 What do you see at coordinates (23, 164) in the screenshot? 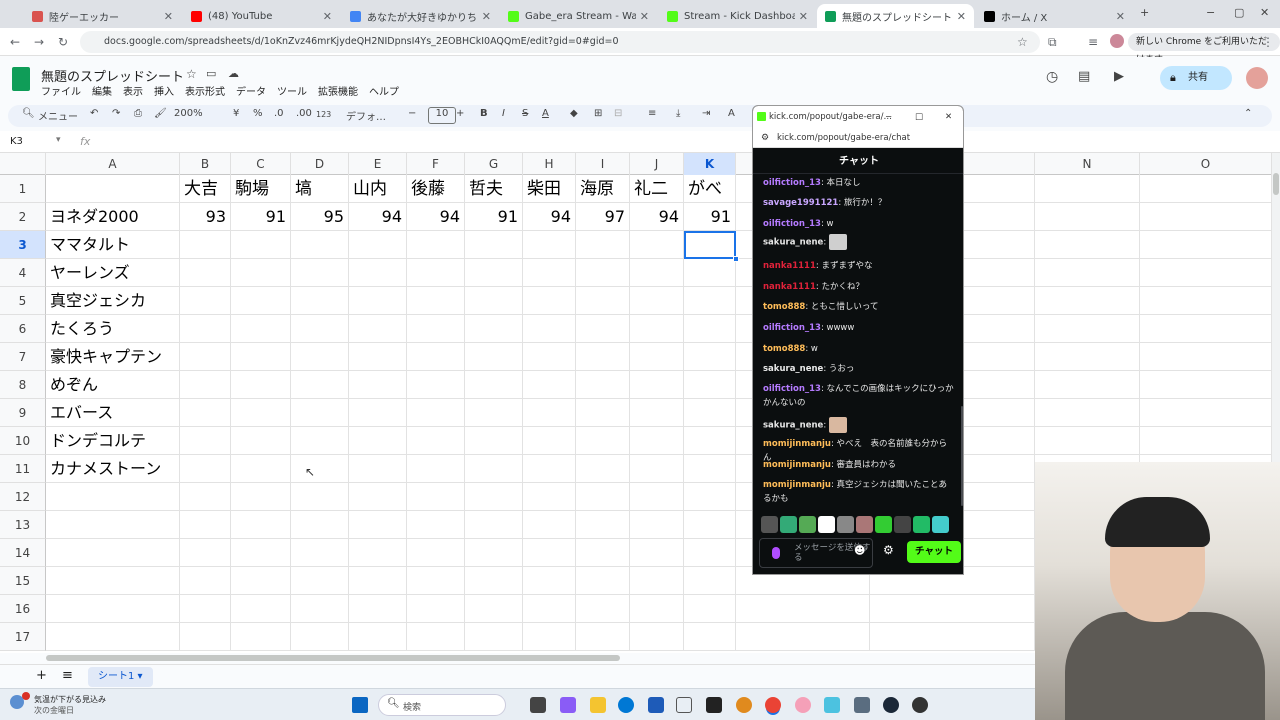
I see `select-all-corner` at bounding box center [23, 164].